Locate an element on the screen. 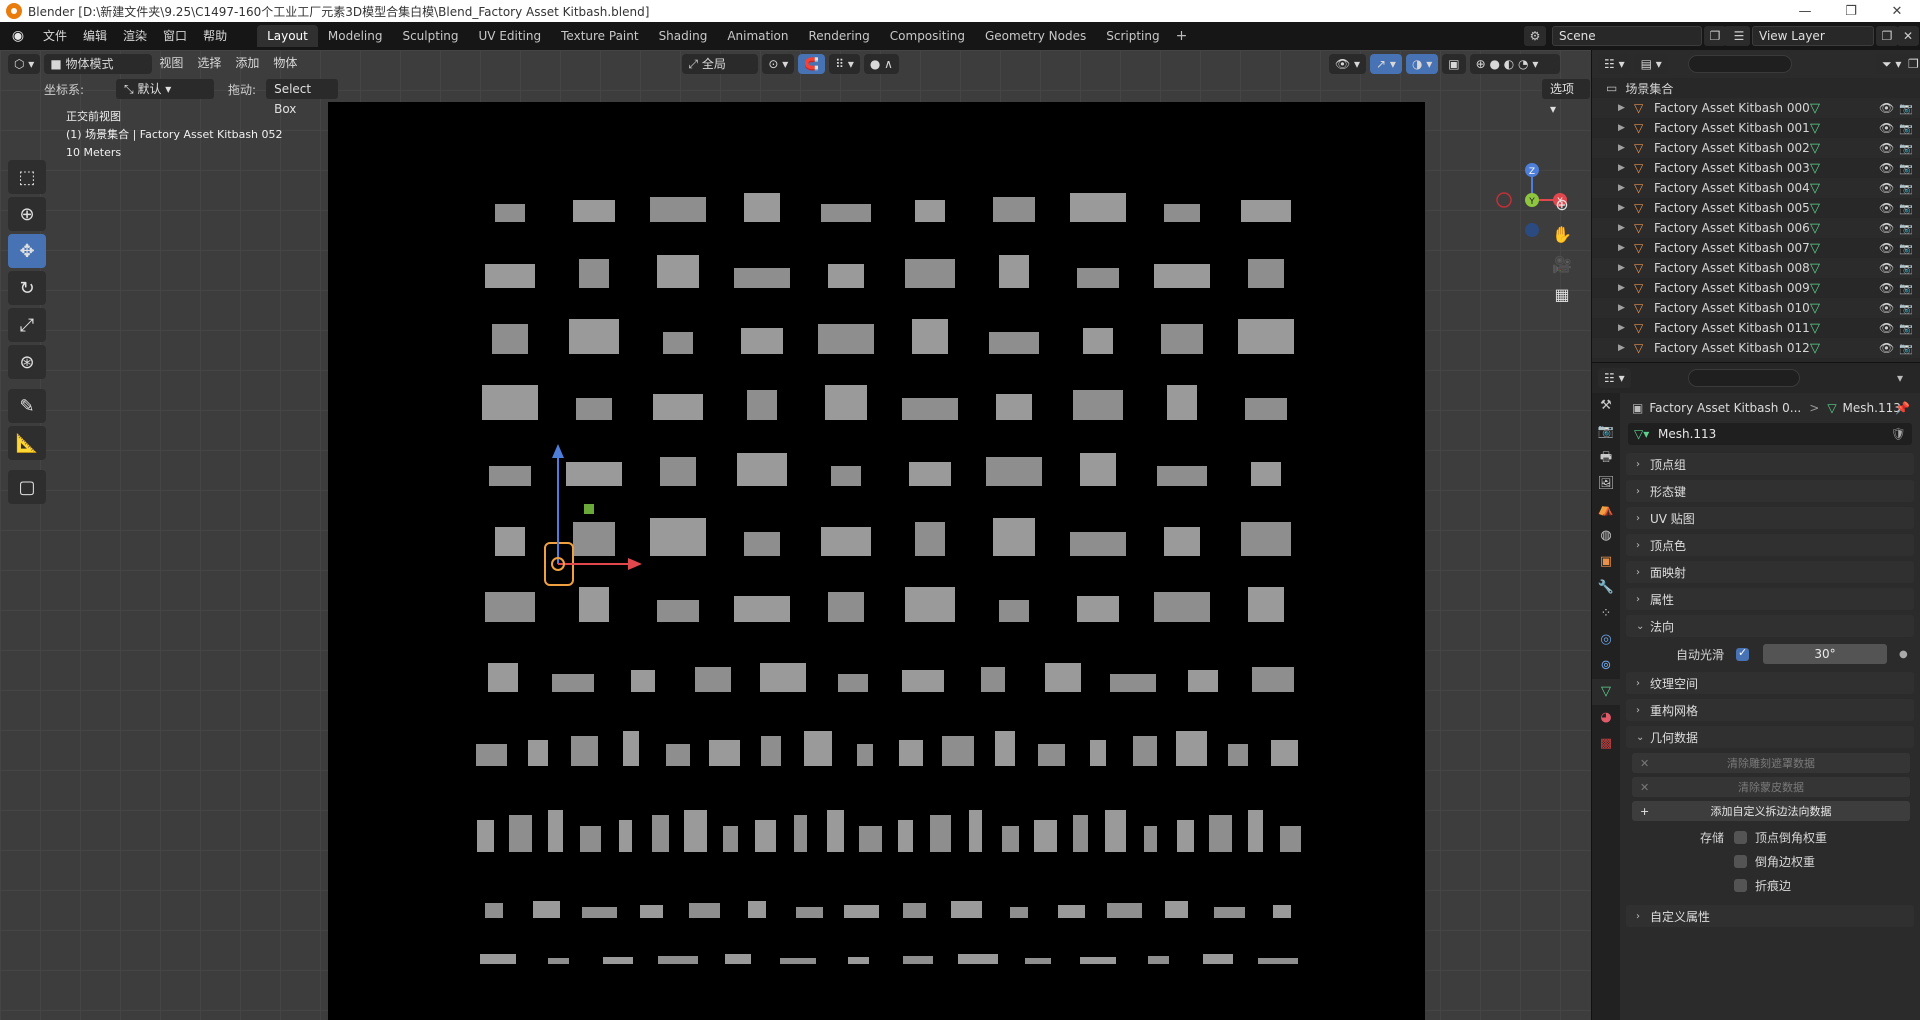 The image size is (1920, 1020). snap-target-button: ⠿ ▾ is located at coordinates (844, 63).